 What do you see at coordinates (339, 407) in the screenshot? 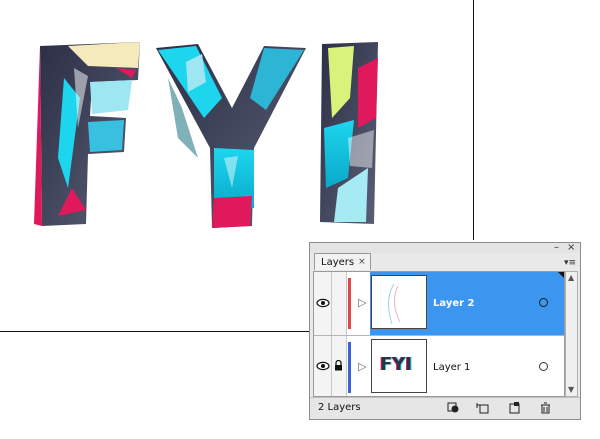
I see `layer-count-label: 2 Layers` at bounding box center [339, 407].